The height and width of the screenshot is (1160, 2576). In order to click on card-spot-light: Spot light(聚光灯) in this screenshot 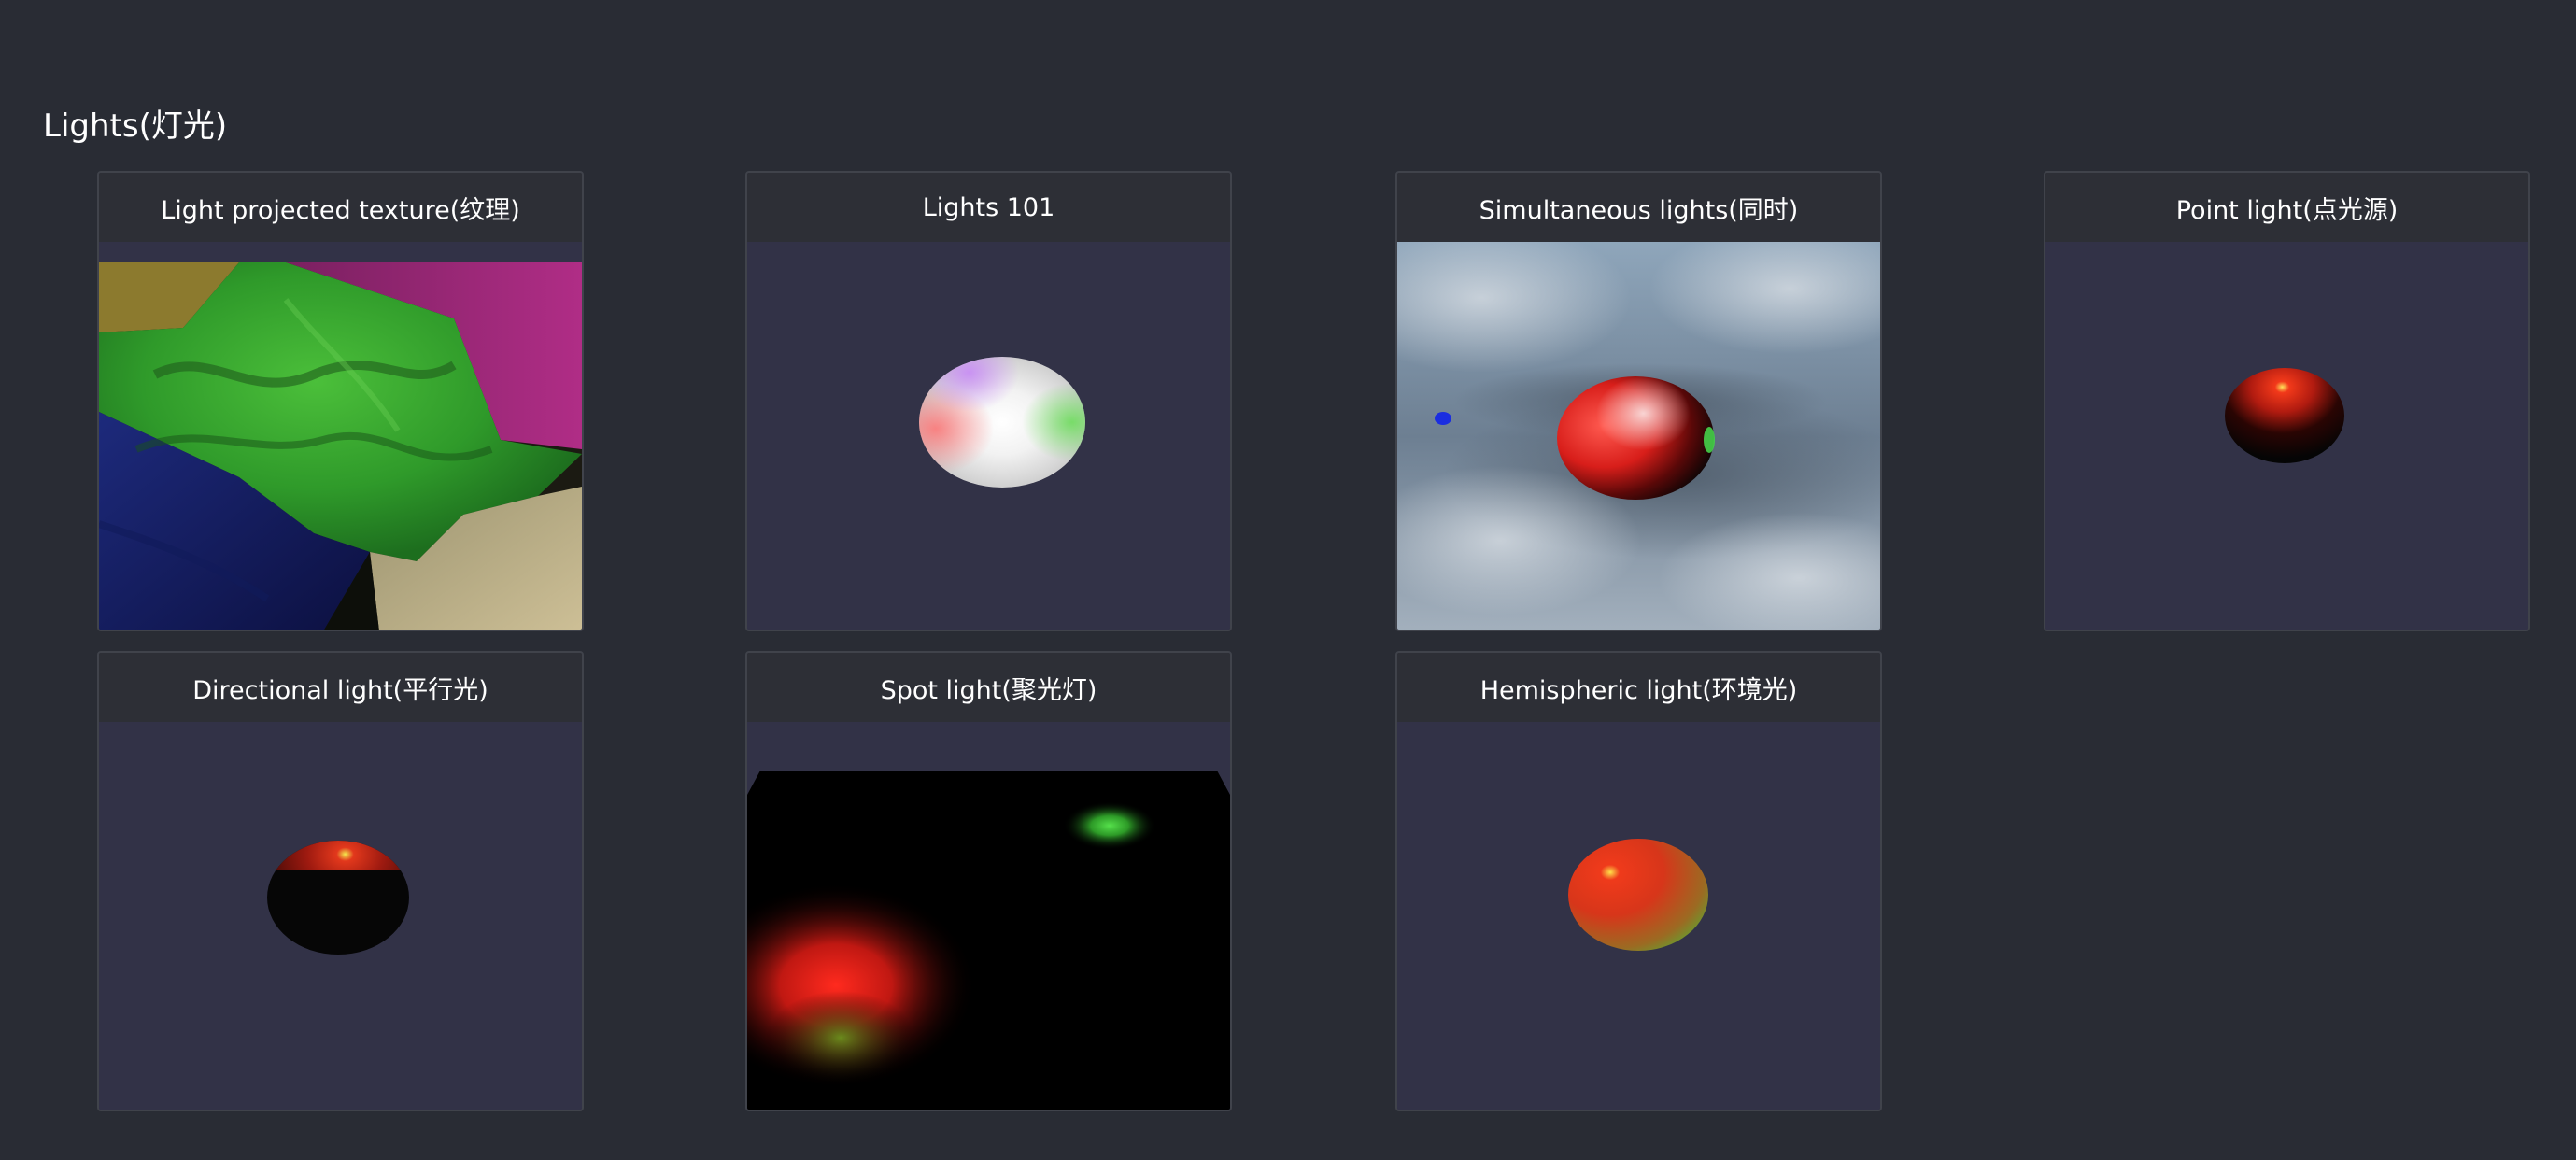, I will do `click(988, 881)`.